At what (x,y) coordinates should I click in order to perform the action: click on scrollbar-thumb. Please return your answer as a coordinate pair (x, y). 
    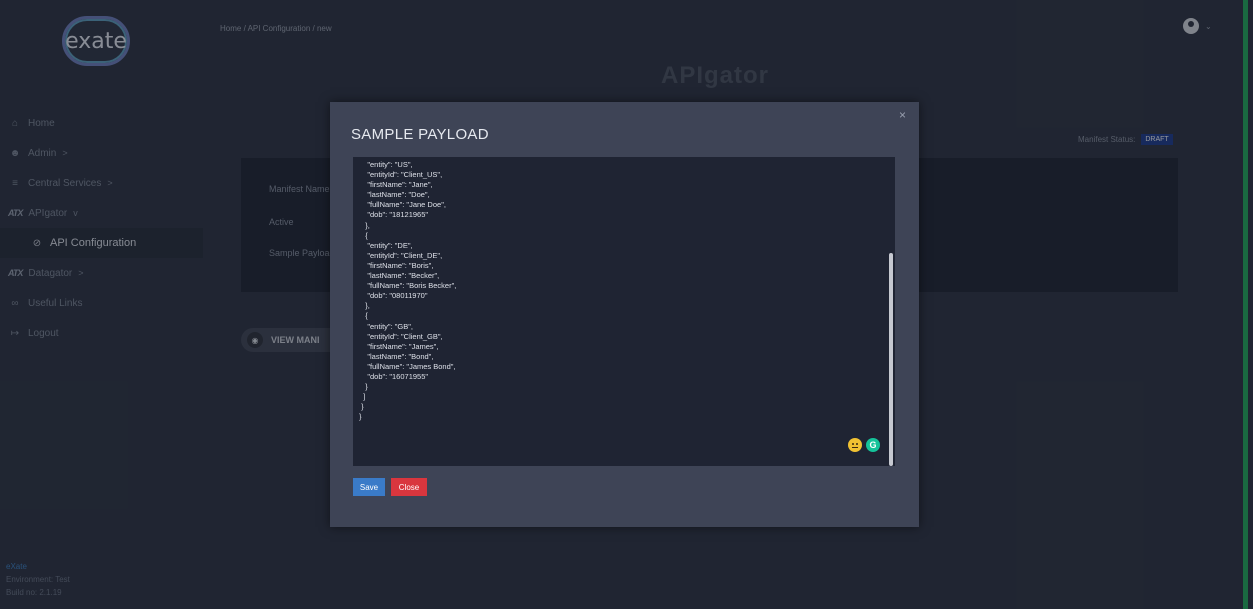
    Looking at the image, I should click on (891, 359).